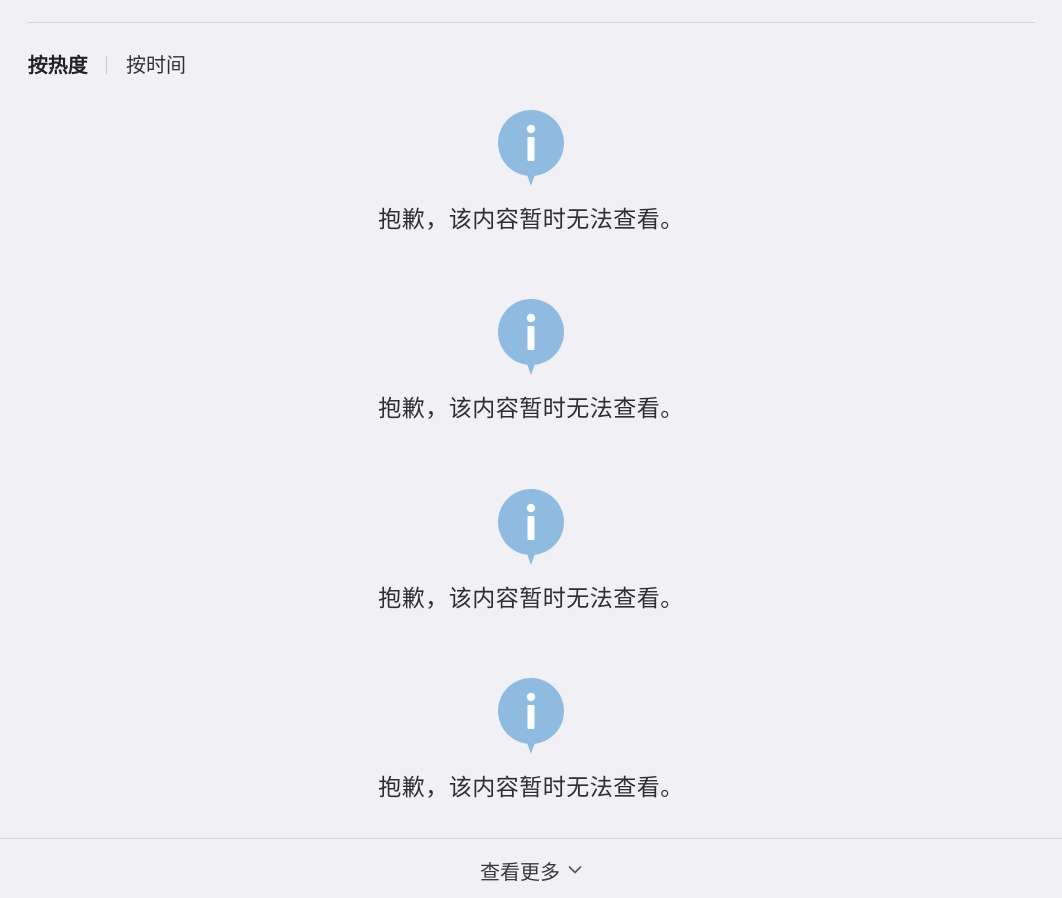  I want to click on tab-separator, so click(106, 65).